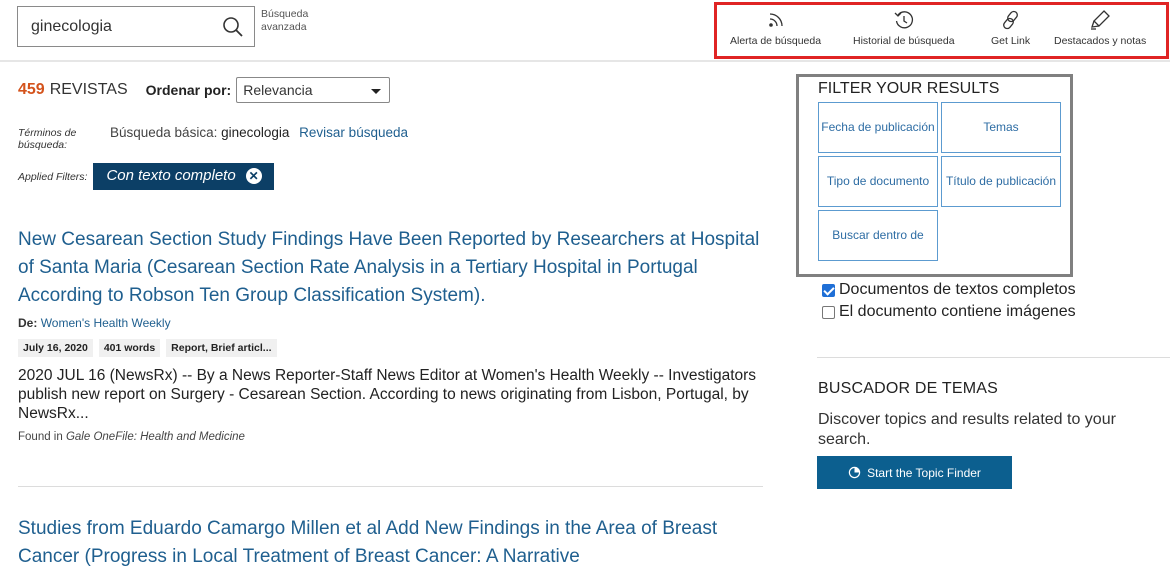  What do you see at coordinates (828, 312) in the screenshot?
I see `images-checkbox` at bounding box center [828, 312].